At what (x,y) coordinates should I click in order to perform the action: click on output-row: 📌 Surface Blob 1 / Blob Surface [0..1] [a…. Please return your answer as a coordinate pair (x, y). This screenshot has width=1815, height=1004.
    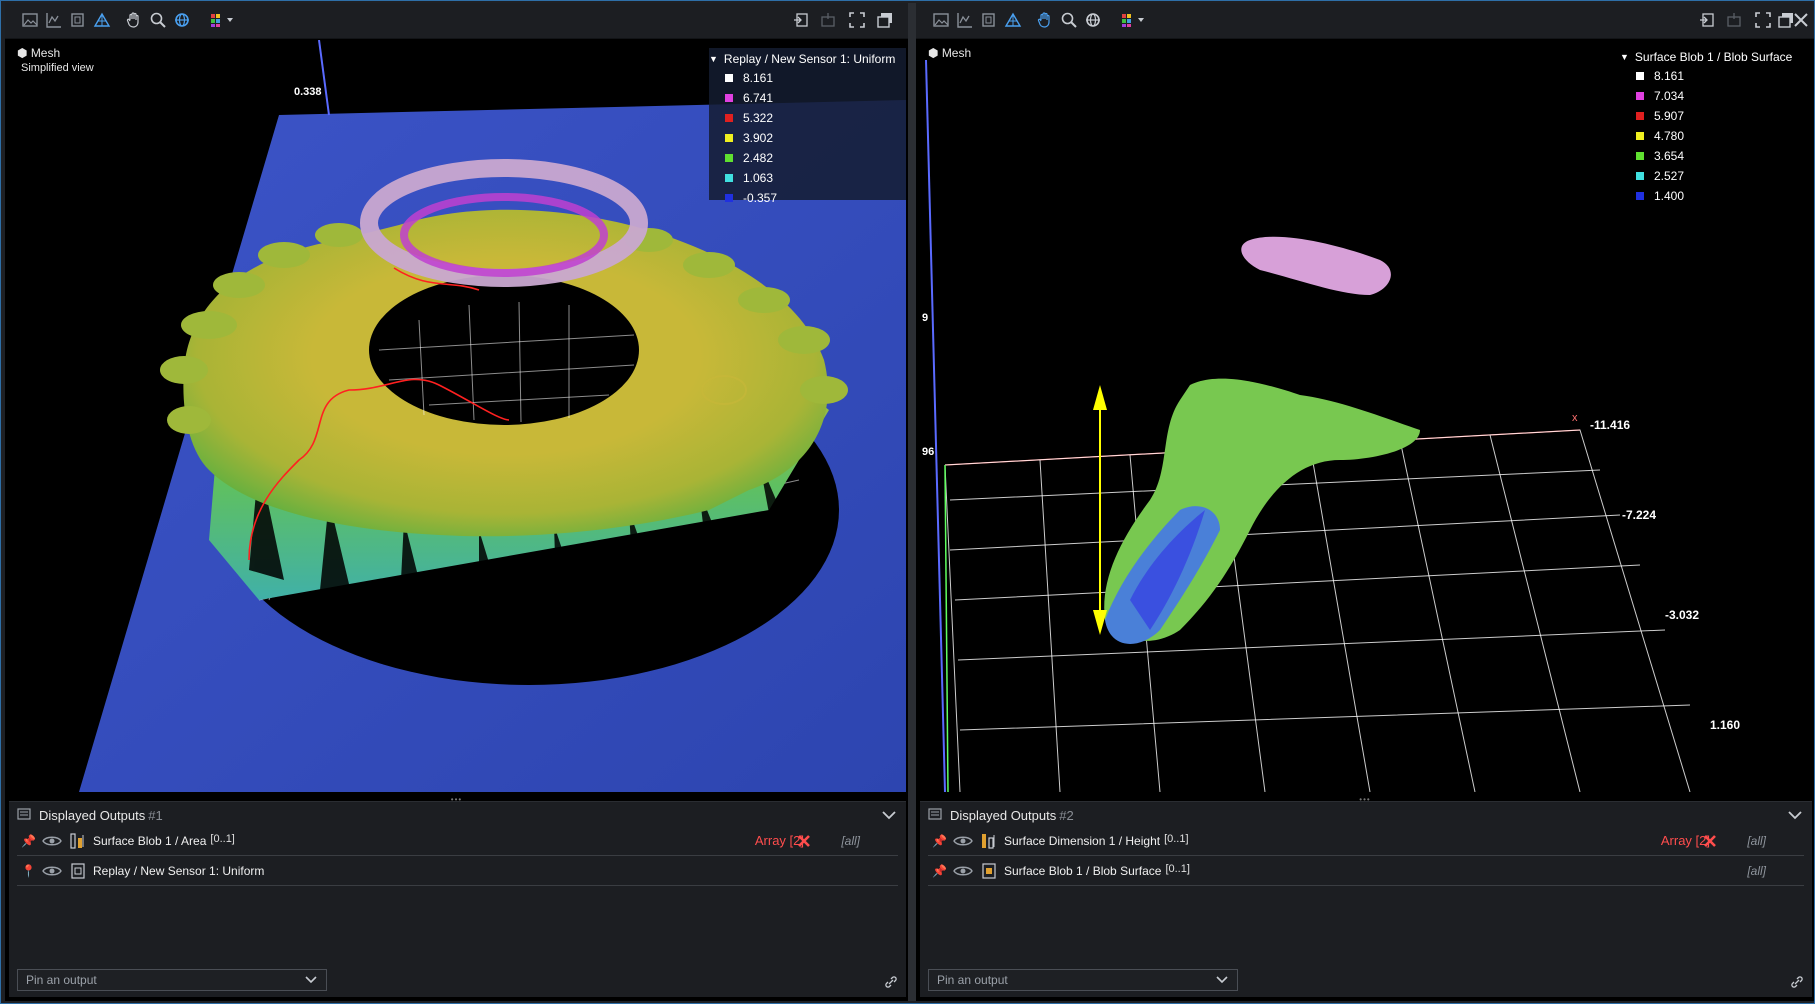
    Looking at the image, I should click on (1366, 871).